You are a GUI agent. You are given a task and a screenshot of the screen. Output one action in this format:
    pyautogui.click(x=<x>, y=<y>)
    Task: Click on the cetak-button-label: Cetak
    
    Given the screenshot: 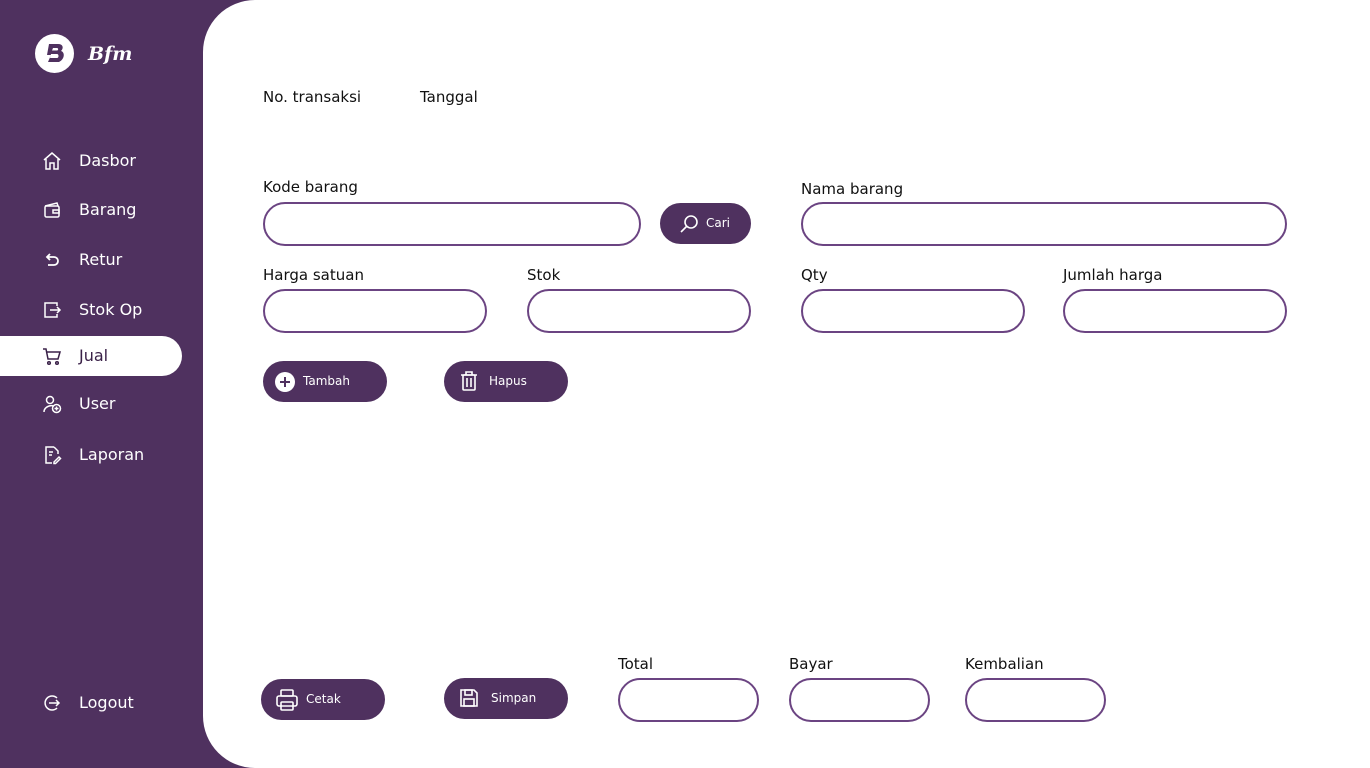 What is the action you would take?
    pyautogui.click(x=323, y=699)
    